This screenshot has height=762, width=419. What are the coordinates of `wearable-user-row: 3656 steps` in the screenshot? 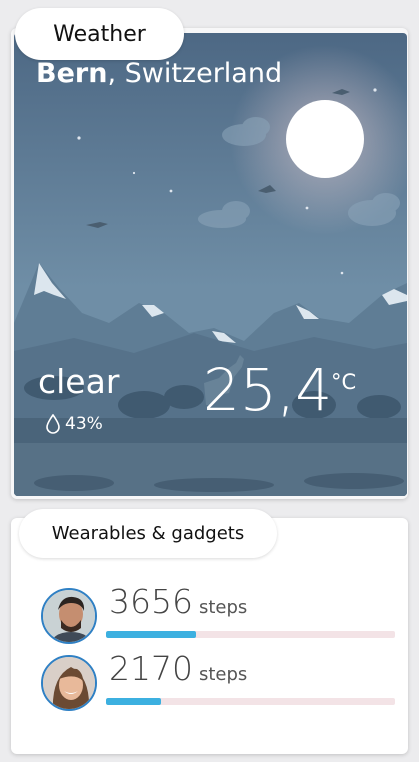 It's located at (221, 613).